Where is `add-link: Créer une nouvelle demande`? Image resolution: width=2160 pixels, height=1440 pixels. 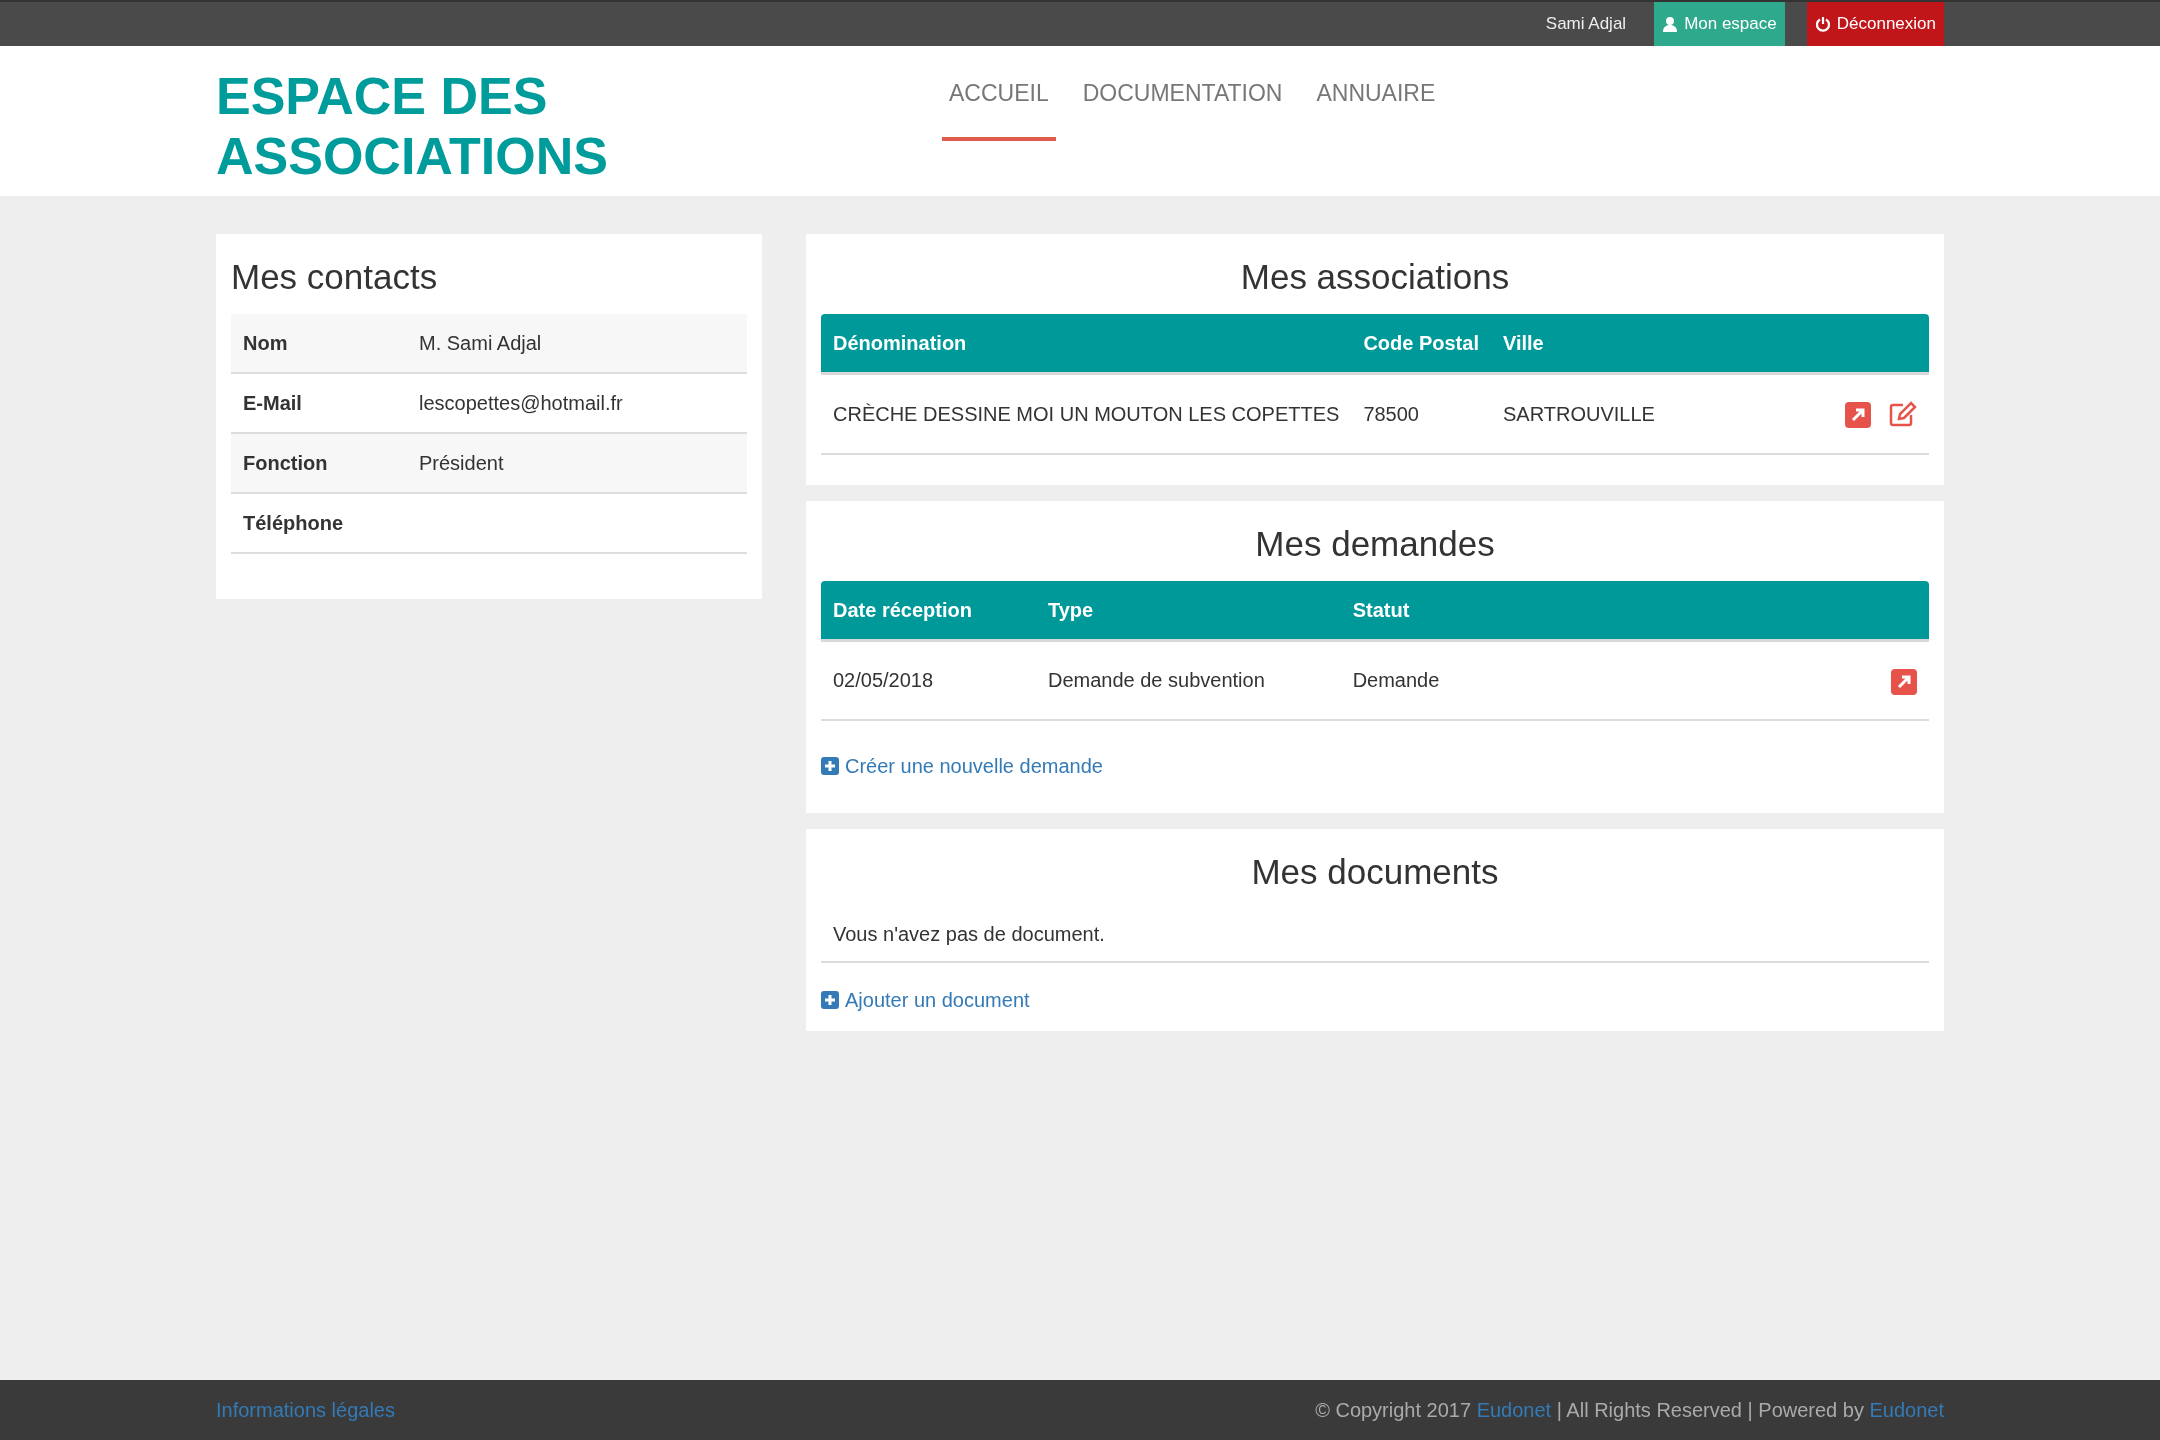 add-link: Créer une nouvelle demande is located at coordinates (962, 766).